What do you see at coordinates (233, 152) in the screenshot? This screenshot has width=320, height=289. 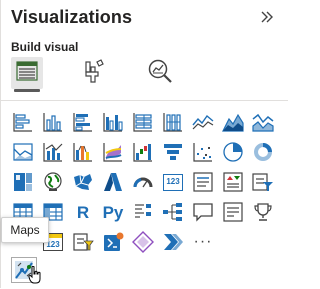 I see `pie-chart-icon` at bounding box center [233, 152].